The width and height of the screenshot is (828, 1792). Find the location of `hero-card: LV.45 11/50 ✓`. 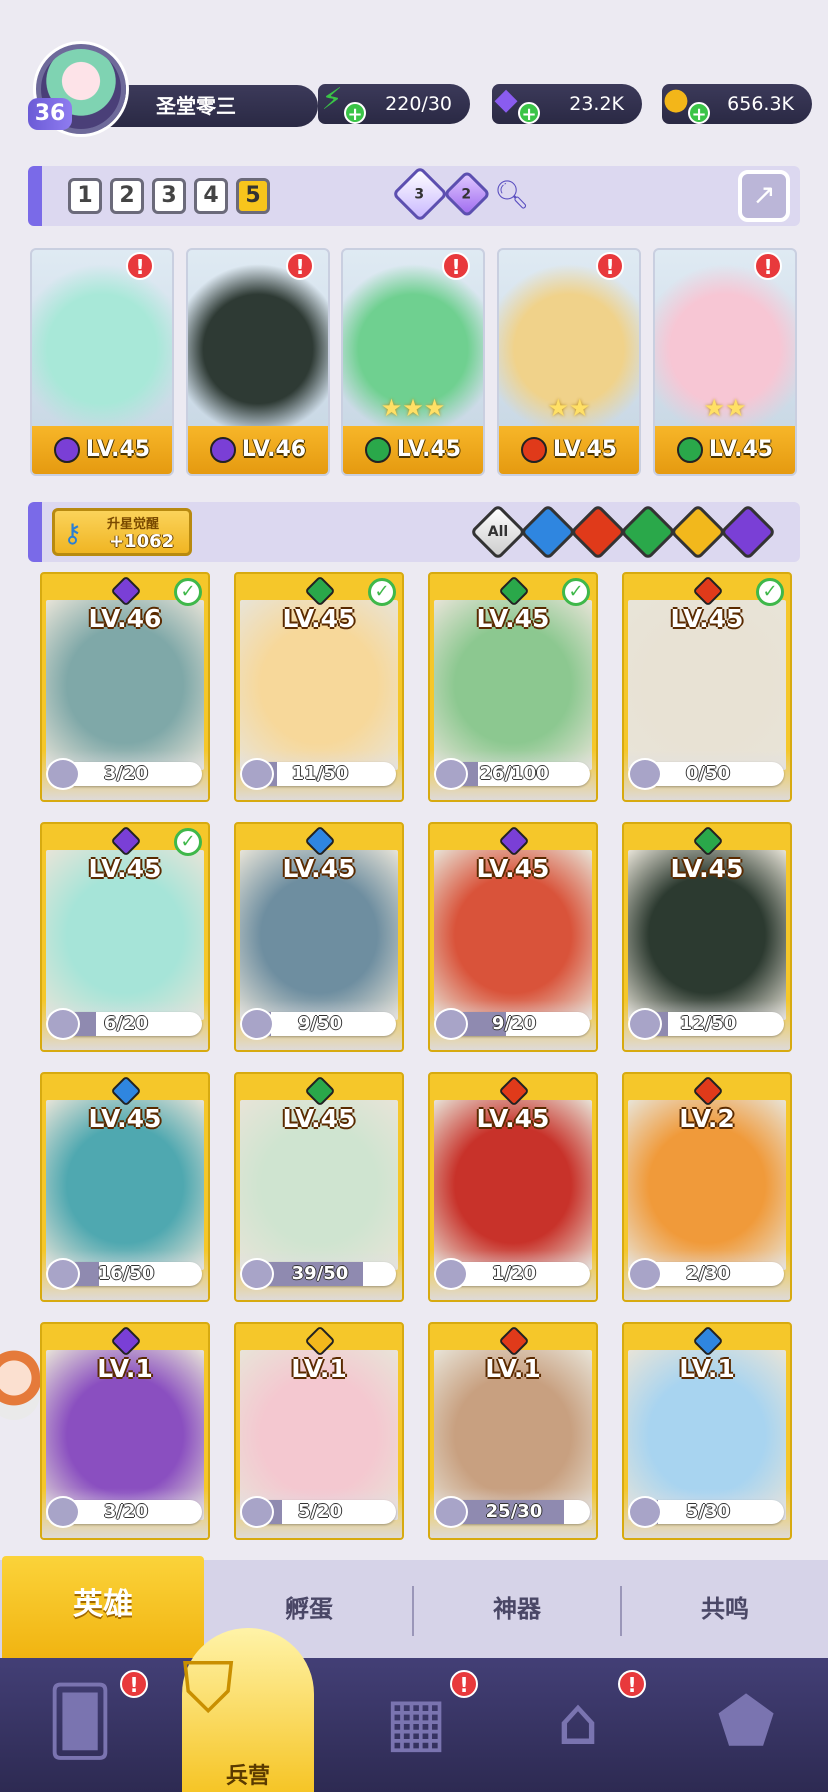

hero-card: LV.45 11/50 ✓ is located at coordinates (319, 687).